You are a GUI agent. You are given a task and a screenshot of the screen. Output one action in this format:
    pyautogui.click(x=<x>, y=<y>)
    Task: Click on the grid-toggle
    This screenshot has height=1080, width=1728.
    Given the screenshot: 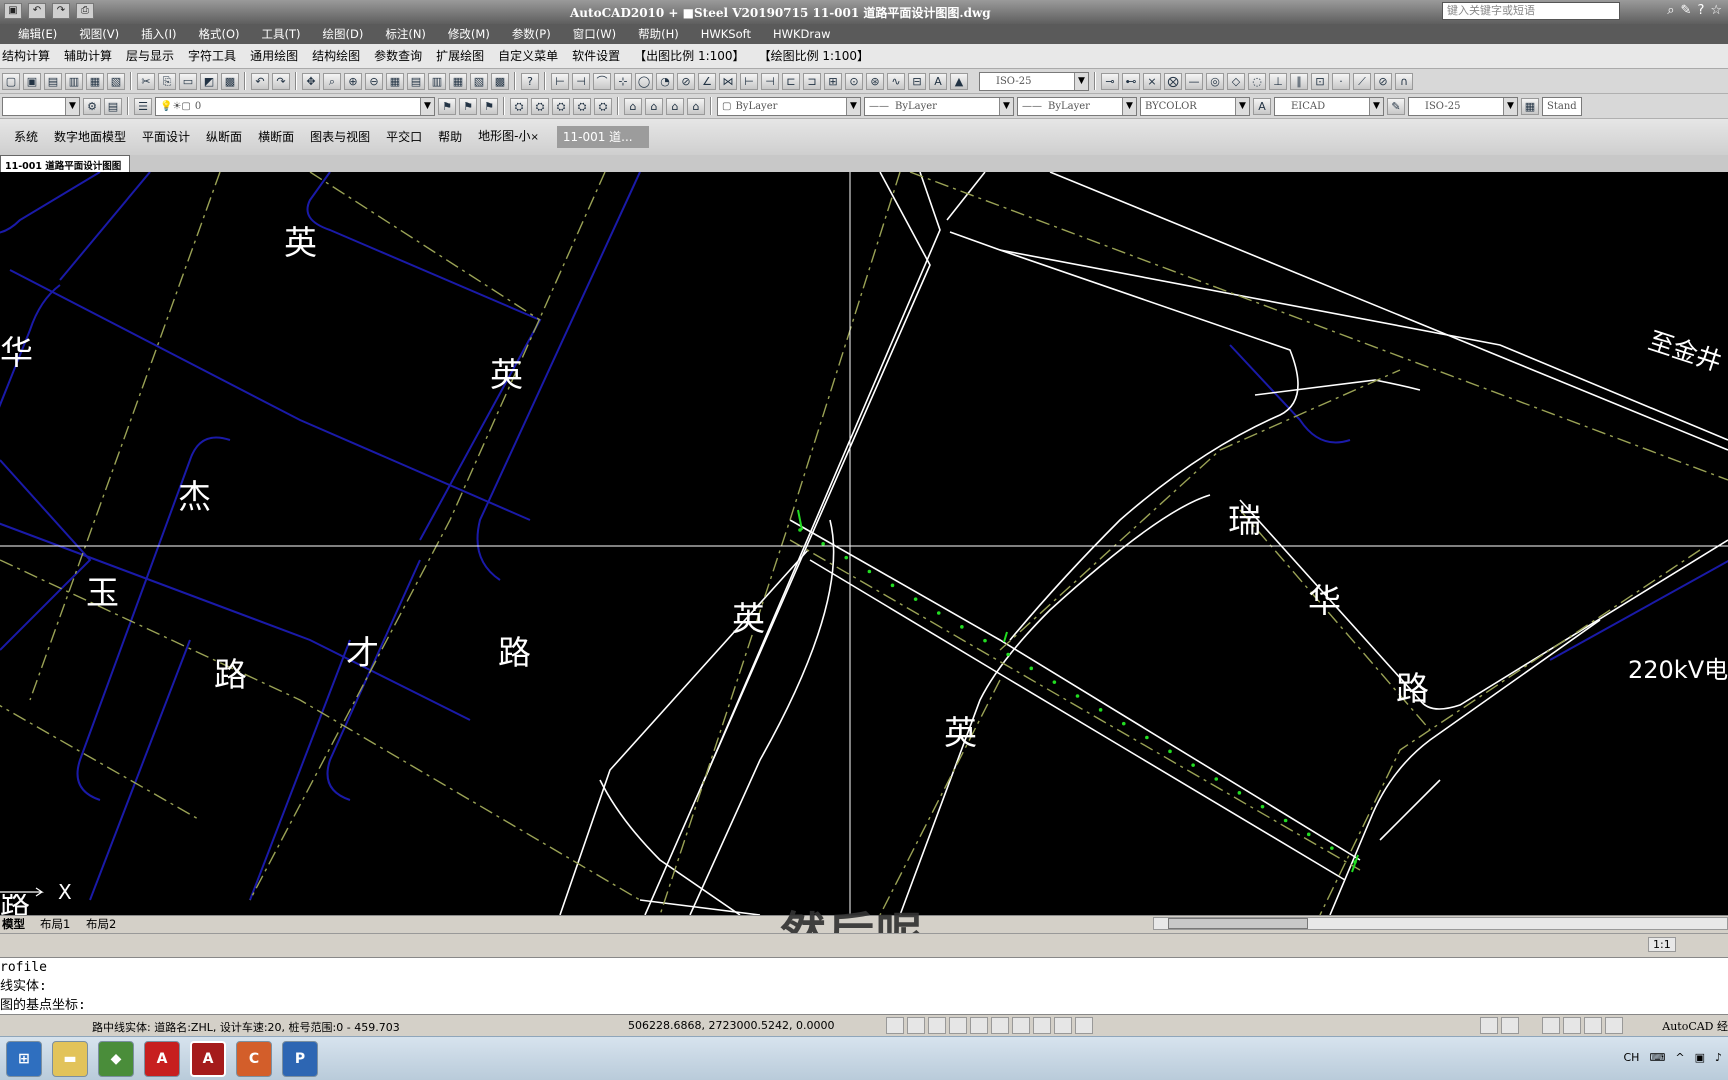 What is the action you would take?
    pyautogui.click(x=916, y=1025)
    